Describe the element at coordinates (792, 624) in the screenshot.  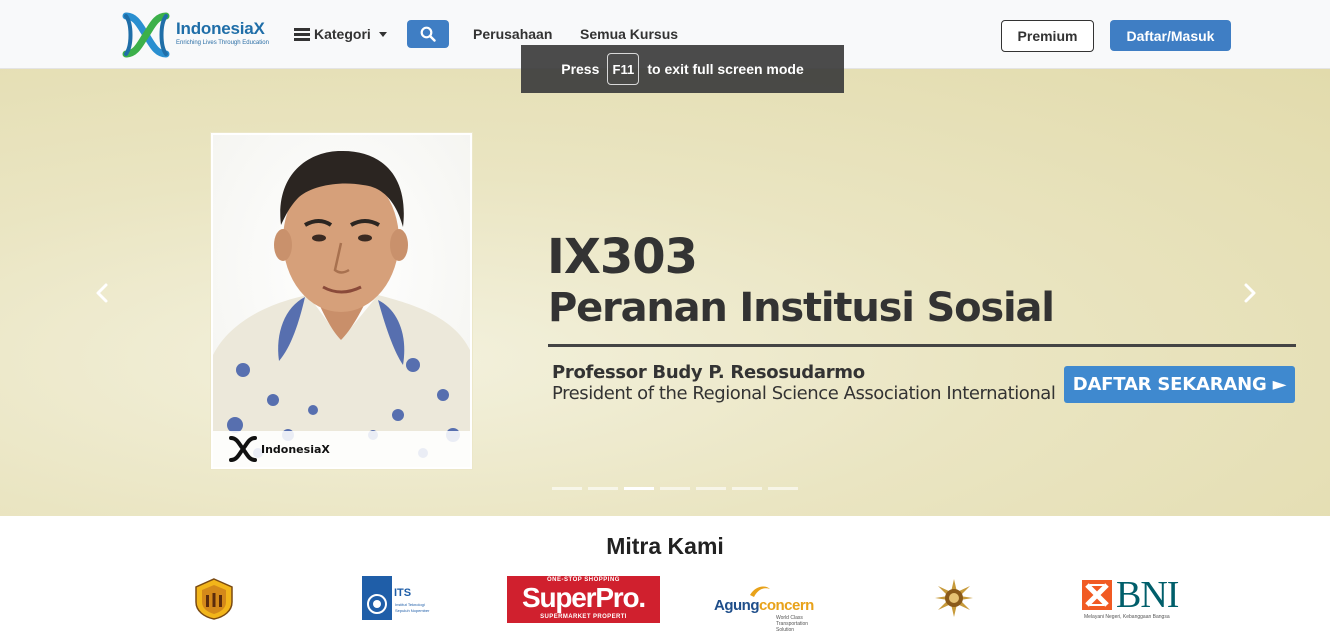
I see `agung-tagline: World Class Transportation Solution` at that location.